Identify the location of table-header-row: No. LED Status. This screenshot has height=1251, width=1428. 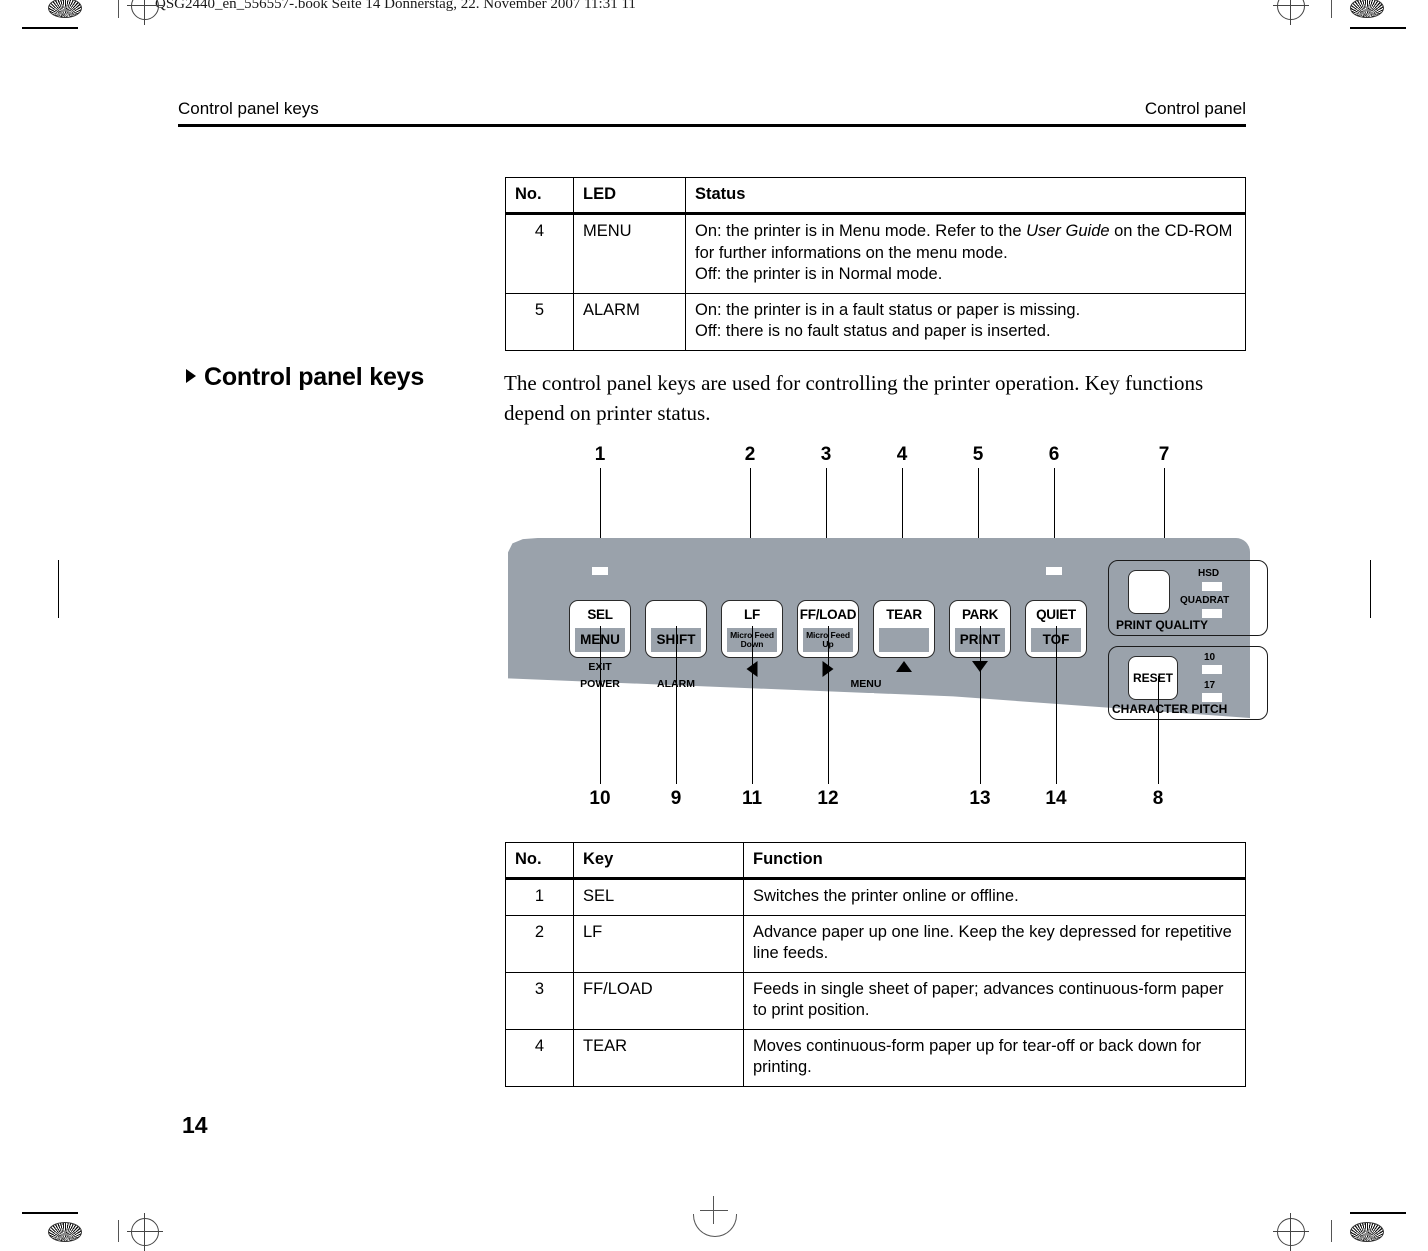
(875, 196).